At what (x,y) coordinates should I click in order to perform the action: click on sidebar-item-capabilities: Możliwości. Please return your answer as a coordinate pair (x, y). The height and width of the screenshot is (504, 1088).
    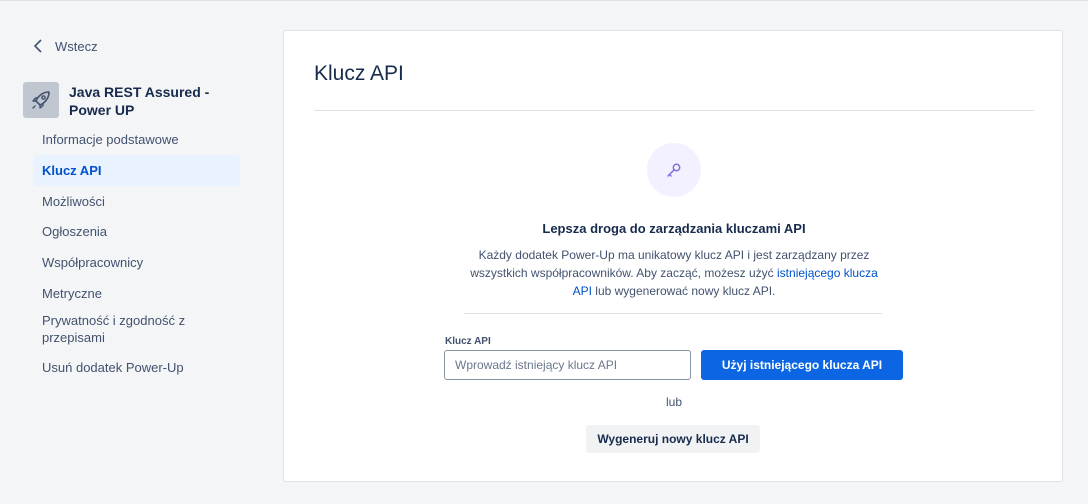
    Looking at the image, I should click on (137, 201).